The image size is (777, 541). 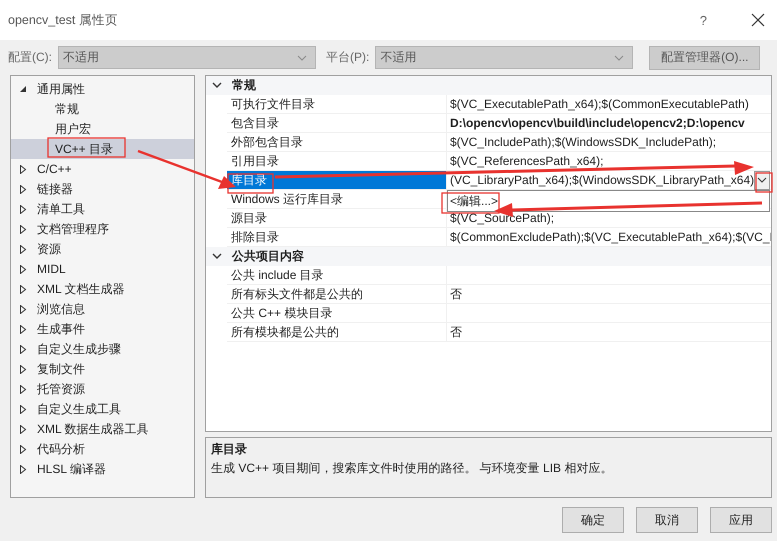 What do you see at coordinates (609, 201) in the screenshot?
I see `dropdown-option: <编辑...>` at bounding box center [609, 201].